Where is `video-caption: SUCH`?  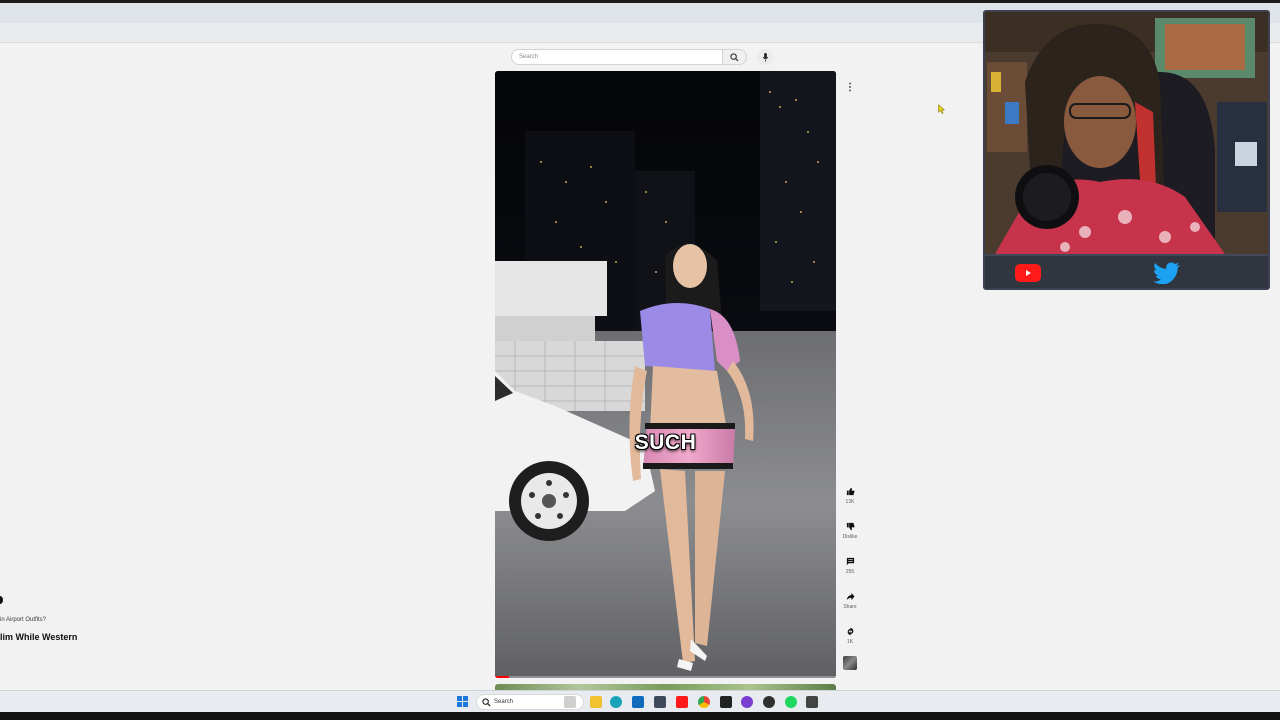 video-caption: SUCH is located at coordinates (665, 442).